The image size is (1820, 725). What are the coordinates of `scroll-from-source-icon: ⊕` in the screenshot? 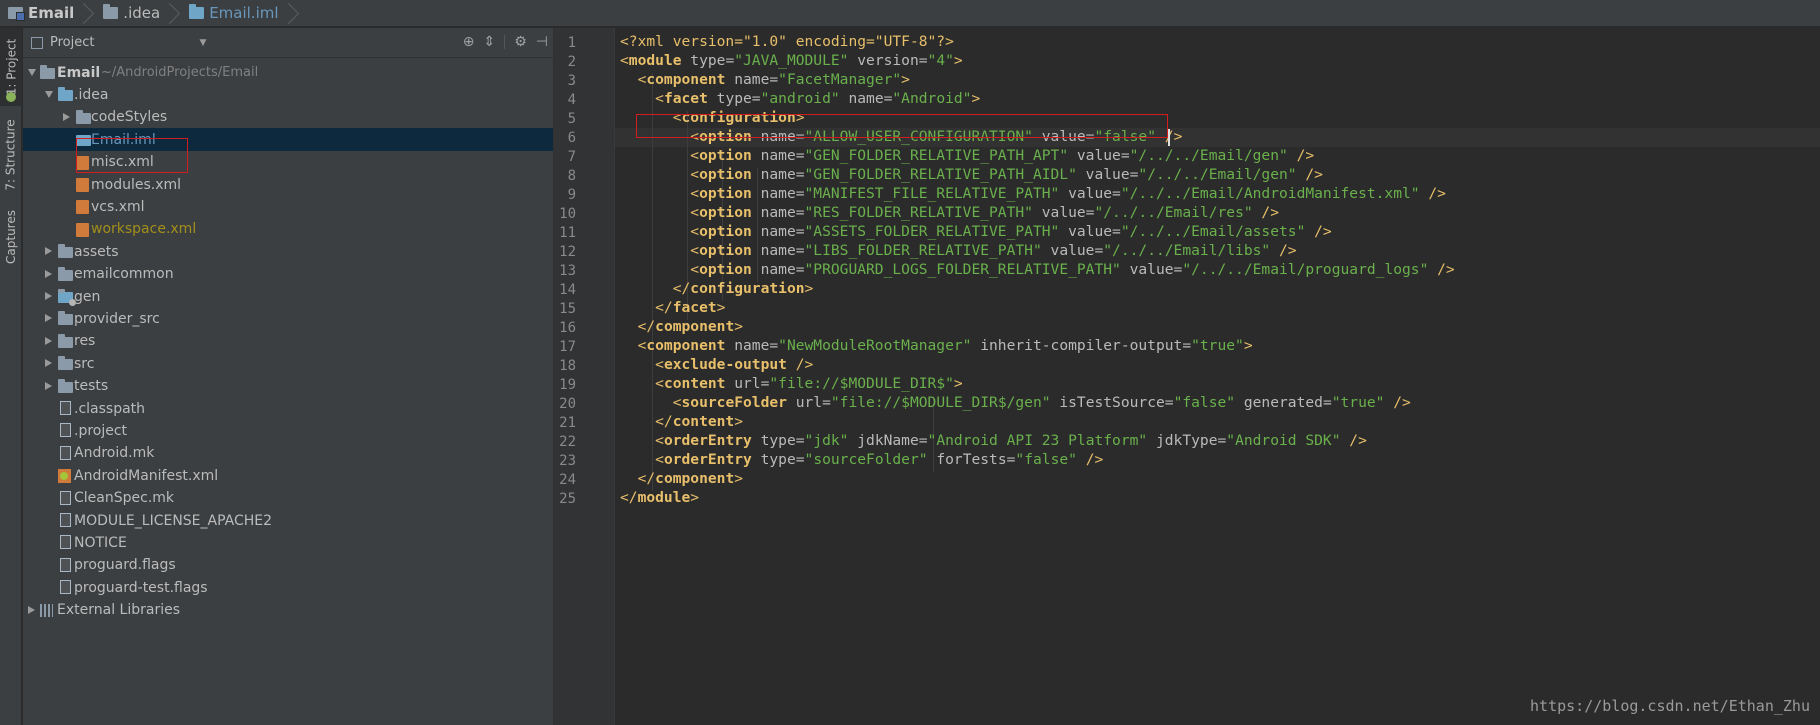 It's located at (469, 42).